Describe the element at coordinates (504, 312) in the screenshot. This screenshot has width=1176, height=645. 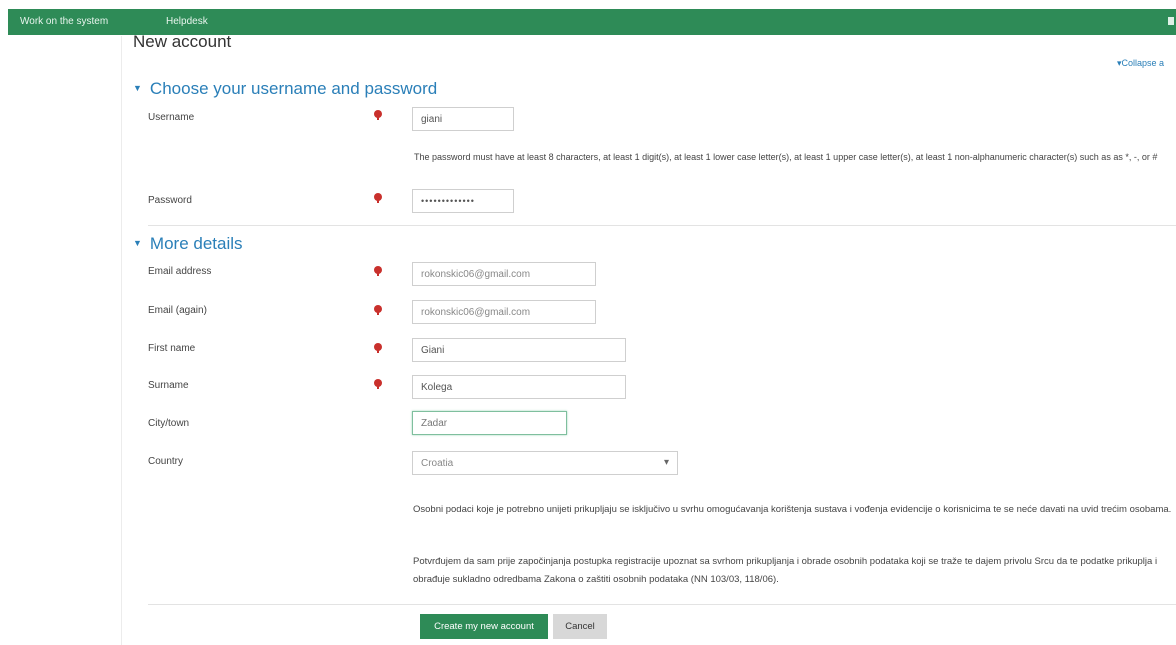
I see `email-again-input: rokonskic06@gmail.com` at that location.